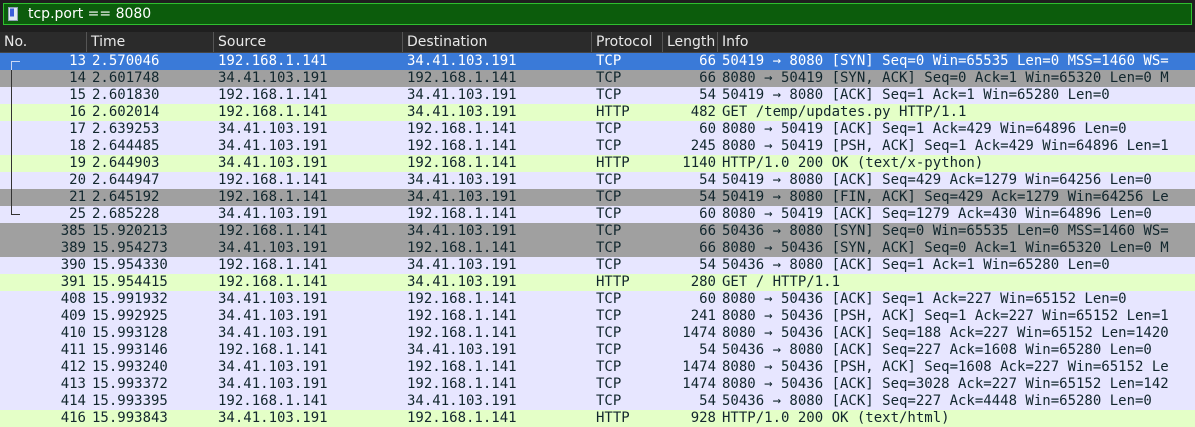 The height and width of the screenshot is (427, 1195). What do you see at coordinates (130, 248) in the screenshot?
I see `packet-time: 15.954273` at bounding box center [130, 248].